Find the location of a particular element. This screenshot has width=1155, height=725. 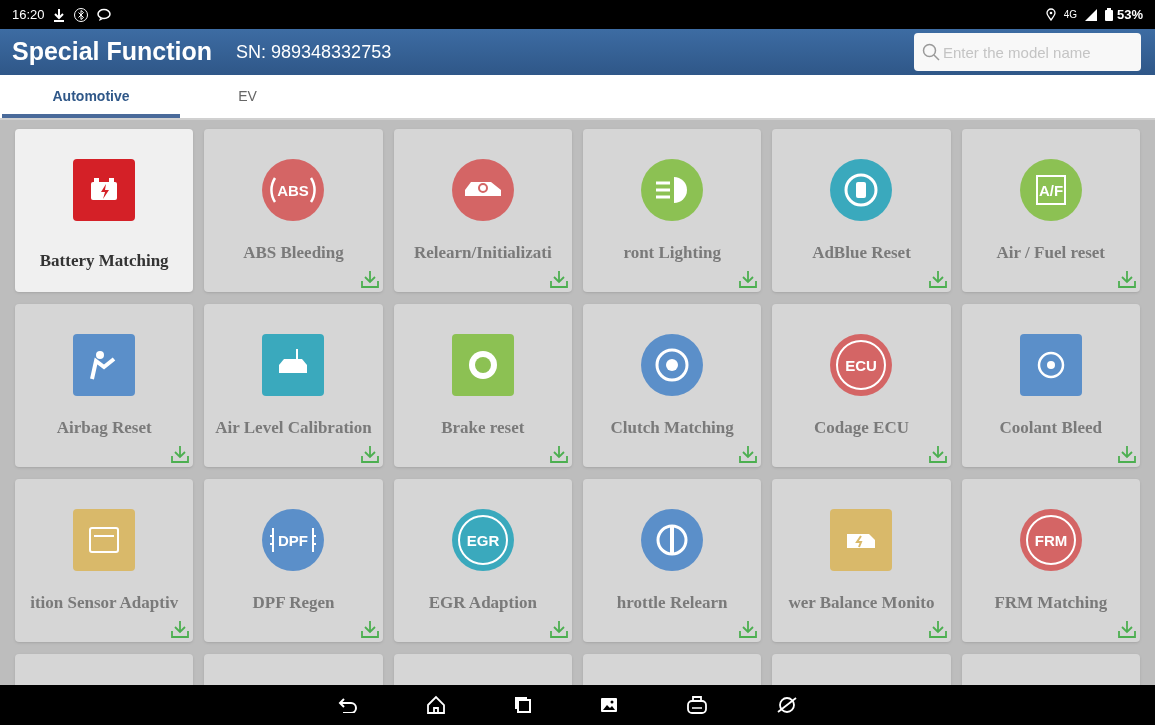

function-tile: ront Lighting is located at coordinates (672, 210).